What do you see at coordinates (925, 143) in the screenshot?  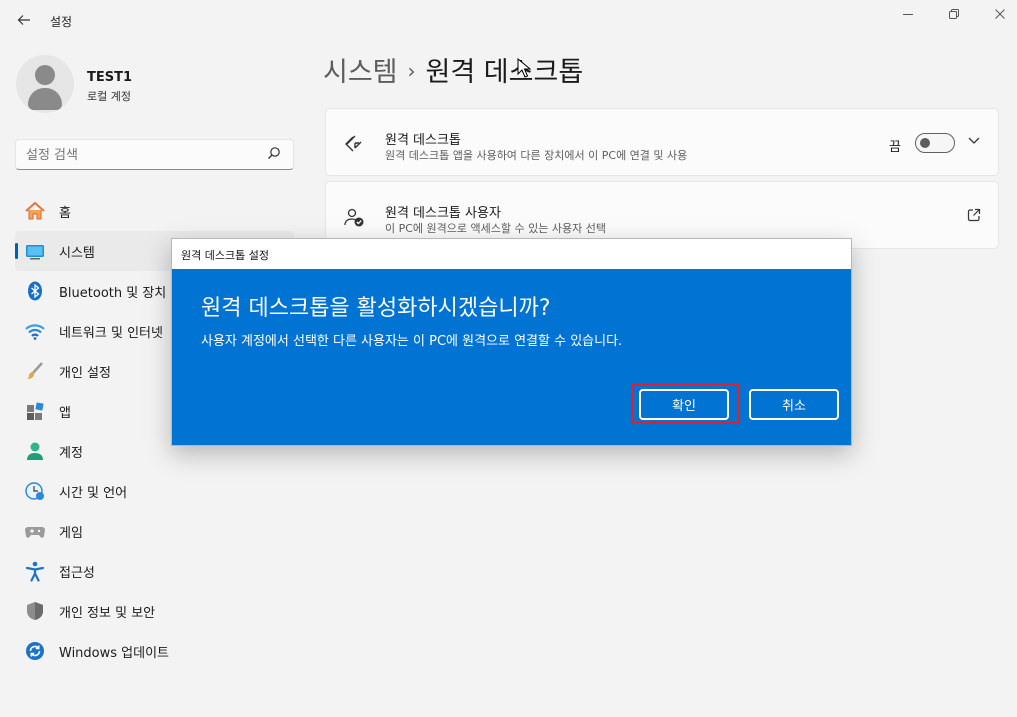 I see `toggle-knob` at bounding box center [925, 143].